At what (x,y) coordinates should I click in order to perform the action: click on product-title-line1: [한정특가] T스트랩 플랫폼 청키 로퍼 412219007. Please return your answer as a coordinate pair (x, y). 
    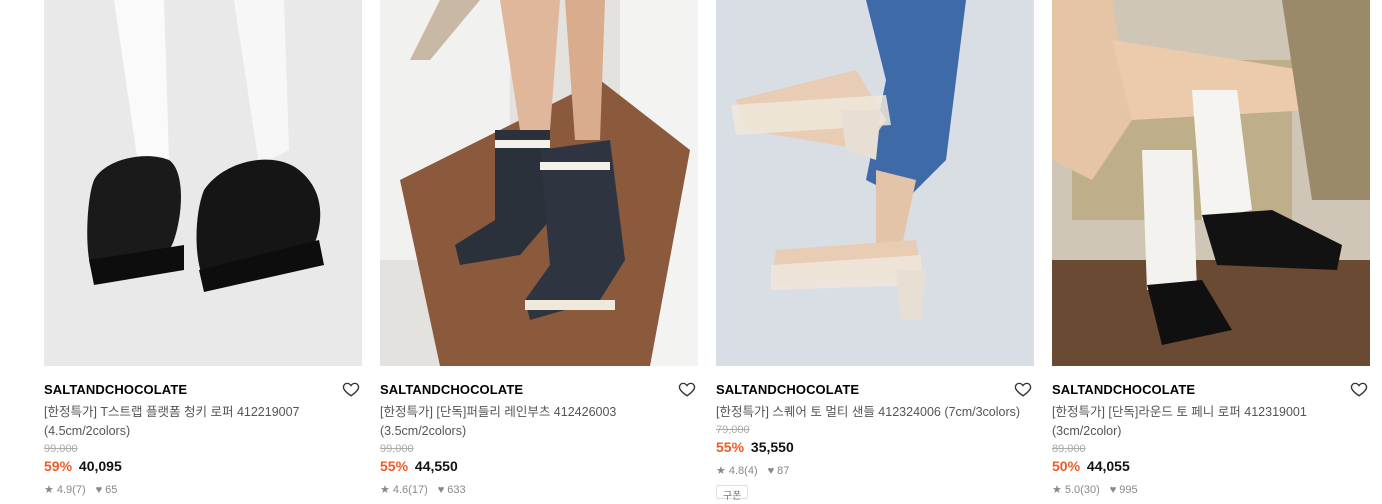
    Looking at the image, I should click on (172, 412).